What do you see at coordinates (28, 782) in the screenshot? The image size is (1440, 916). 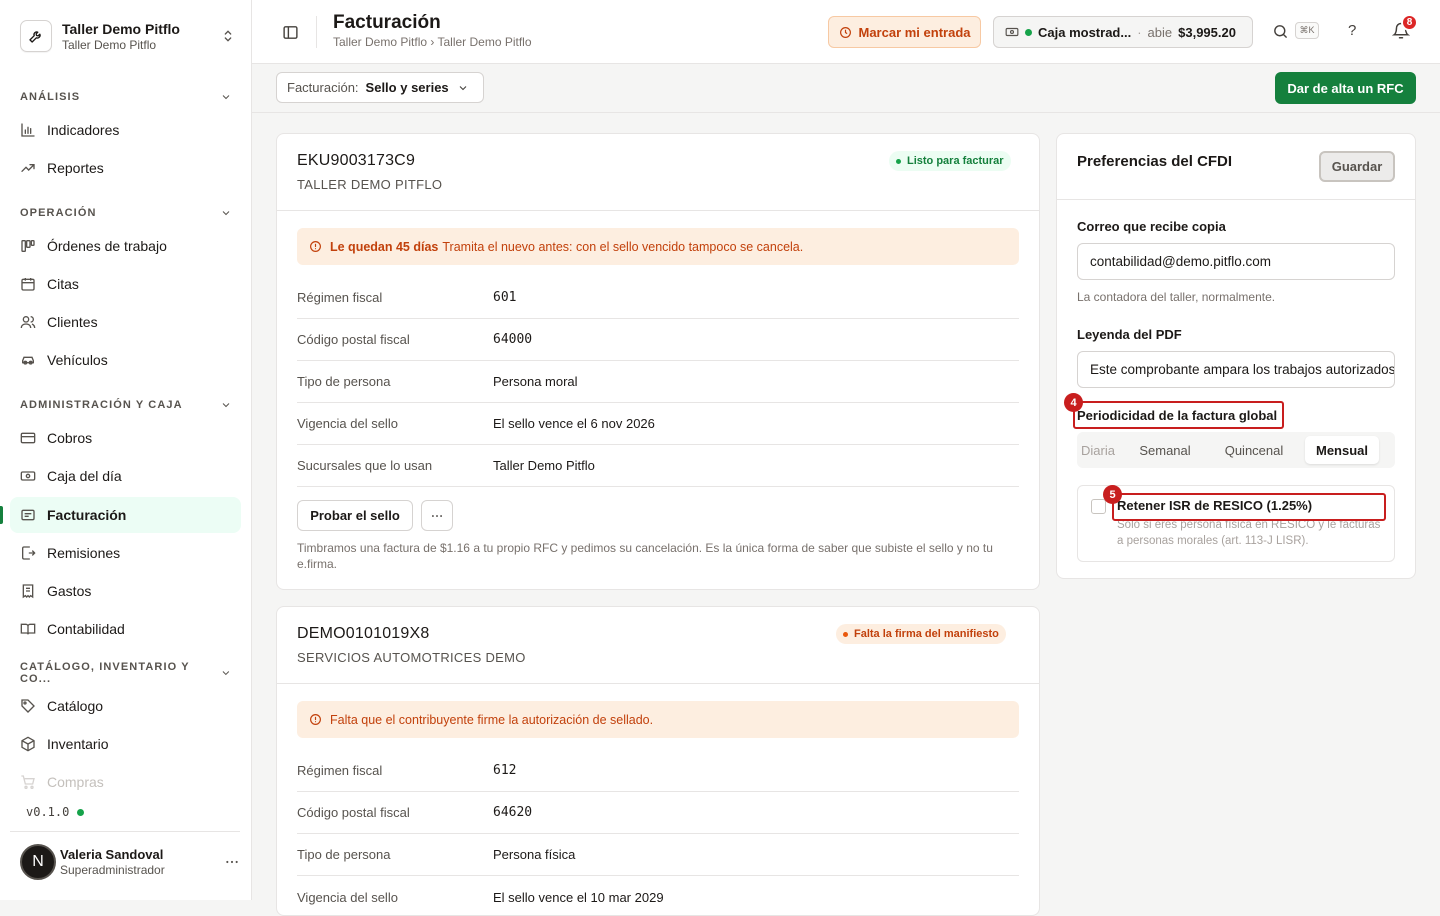 I see `cart-icon` at bounding box center [28, 782].